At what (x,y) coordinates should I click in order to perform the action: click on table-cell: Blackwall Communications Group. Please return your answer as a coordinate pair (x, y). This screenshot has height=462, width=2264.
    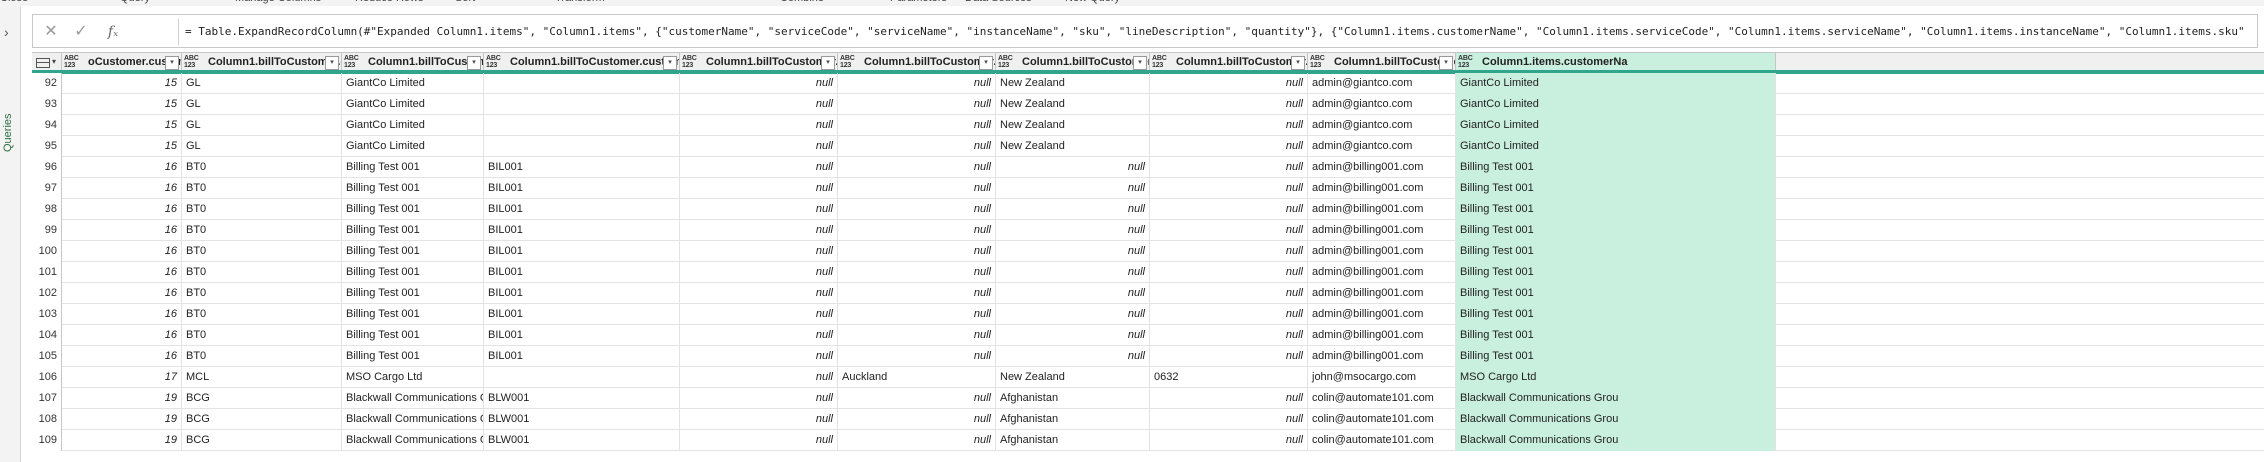
    Looking at the image, I should click on (413, 398).